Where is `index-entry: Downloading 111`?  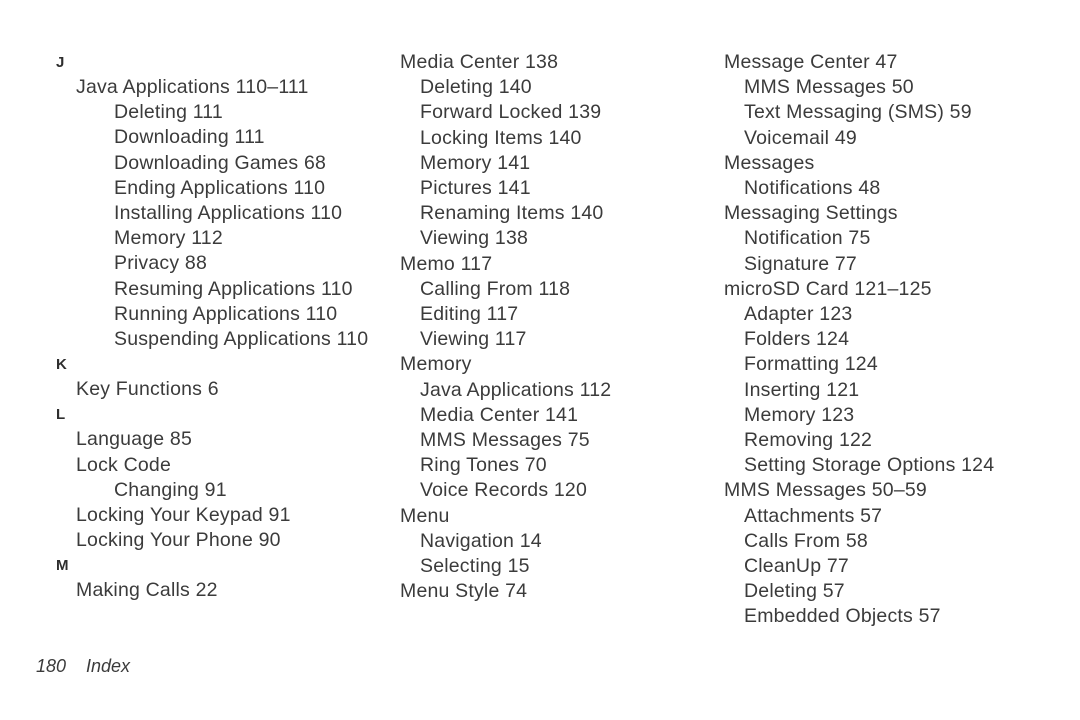
index-entry: Downloading 111 is located at coordinates (250, 137).